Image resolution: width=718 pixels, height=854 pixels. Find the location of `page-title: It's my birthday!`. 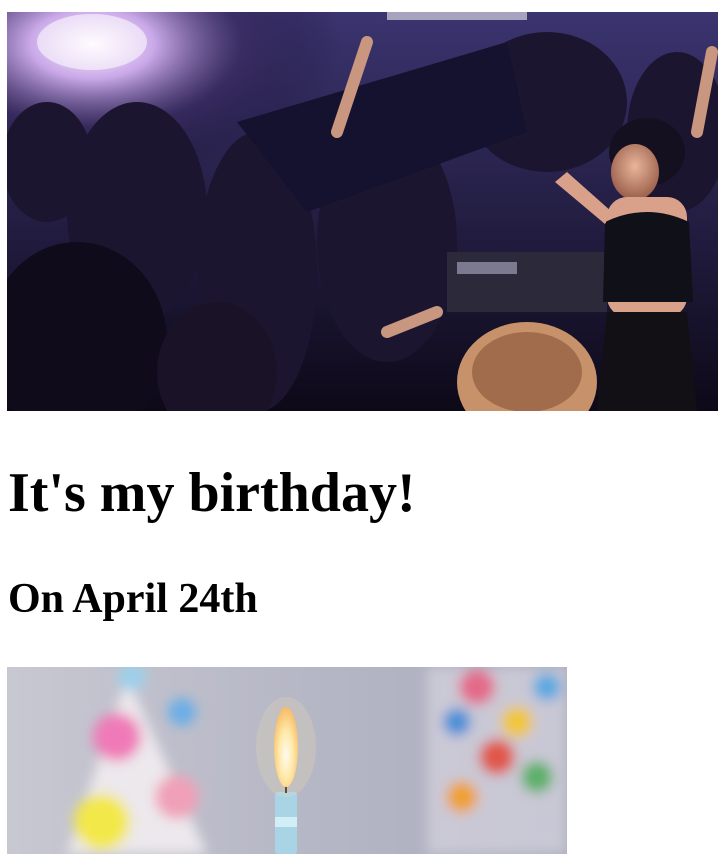

page-title: It's my birthday! is located at coordinates (212, 493).